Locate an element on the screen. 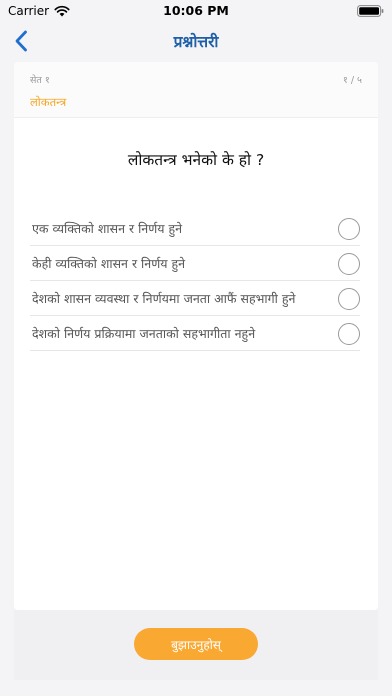  question-progress: १ / ५ is located at coordinates (352, 80).